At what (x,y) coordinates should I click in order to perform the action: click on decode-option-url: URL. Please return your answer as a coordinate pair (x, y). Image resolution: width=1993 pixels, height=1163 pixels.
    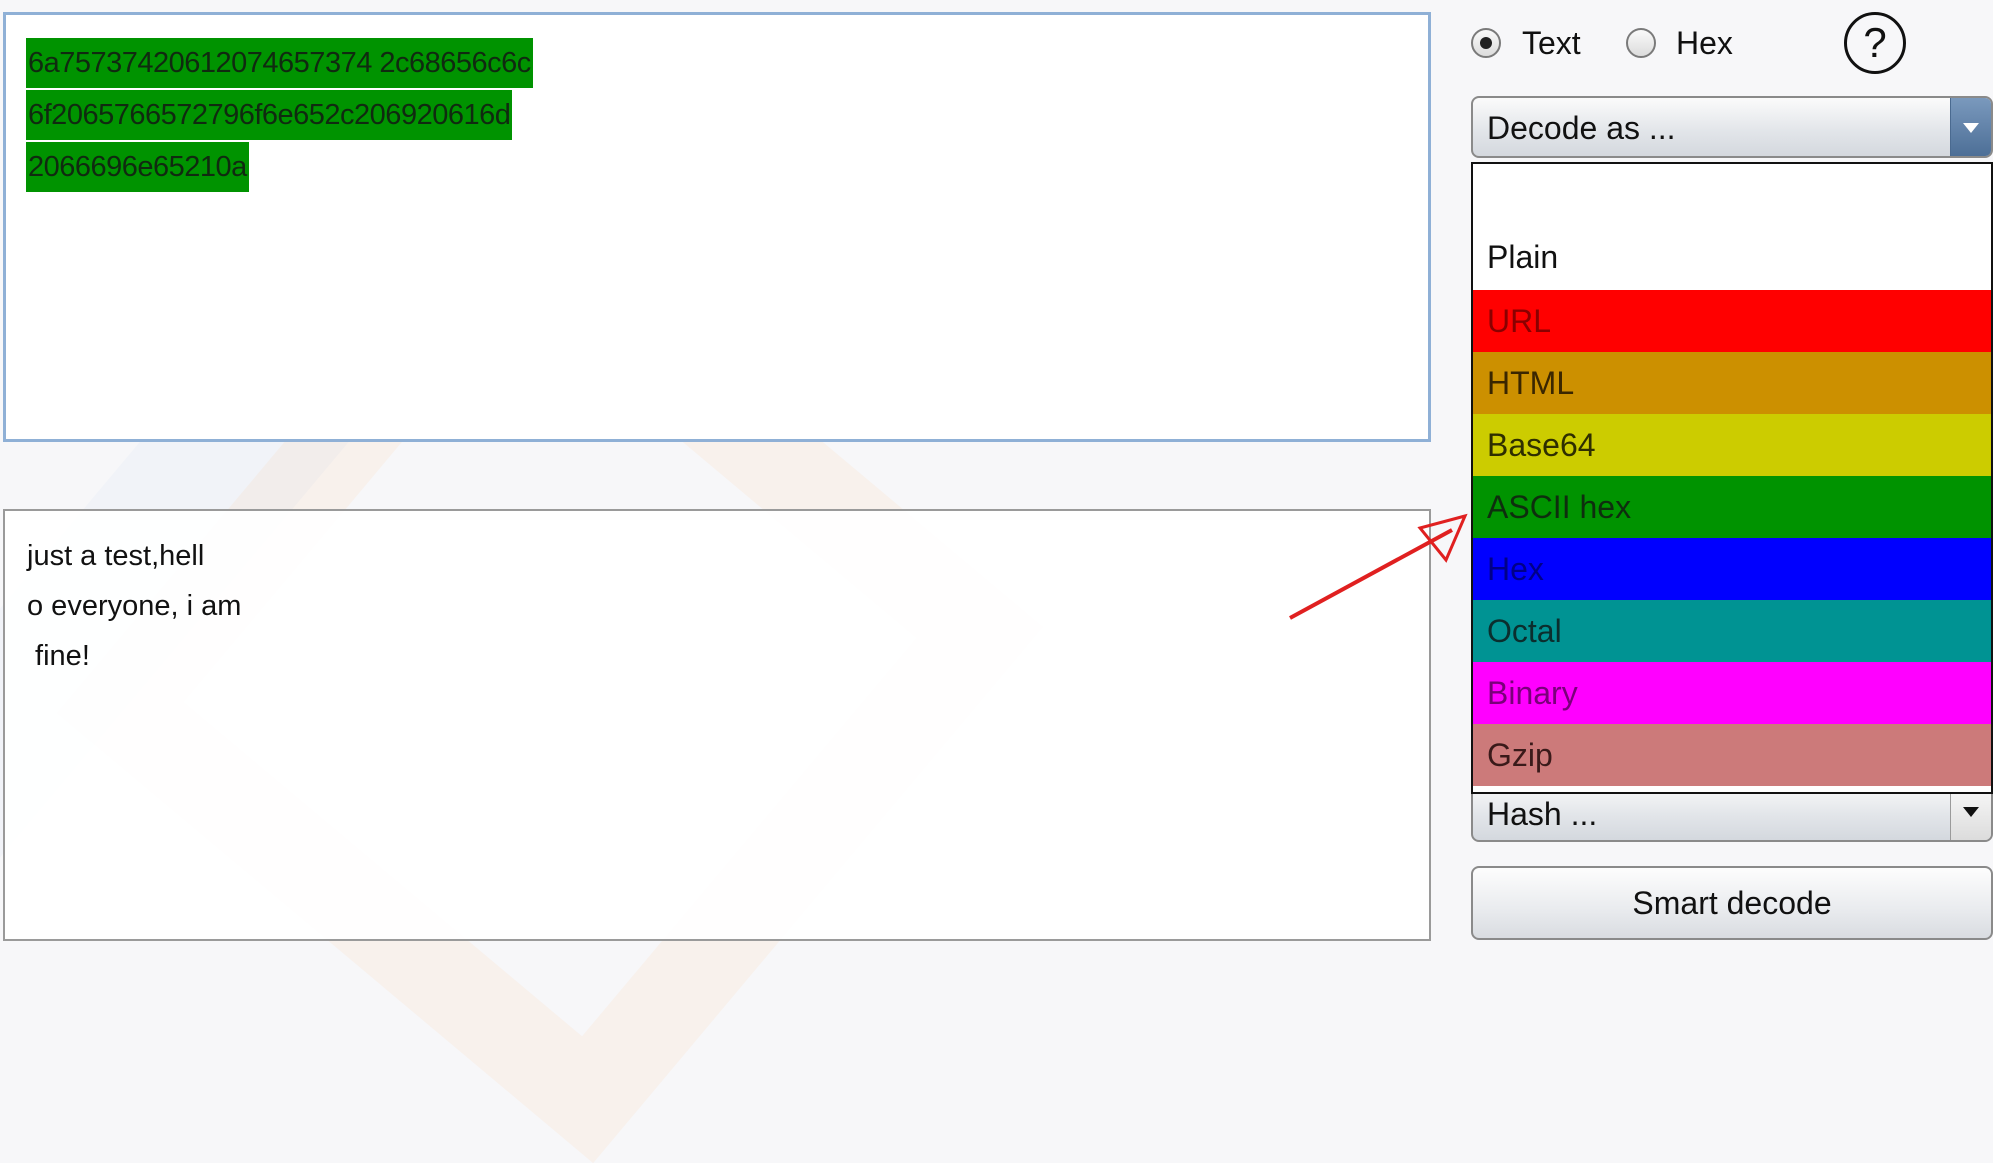
    Looking at the image, I should click on (1732, 321).